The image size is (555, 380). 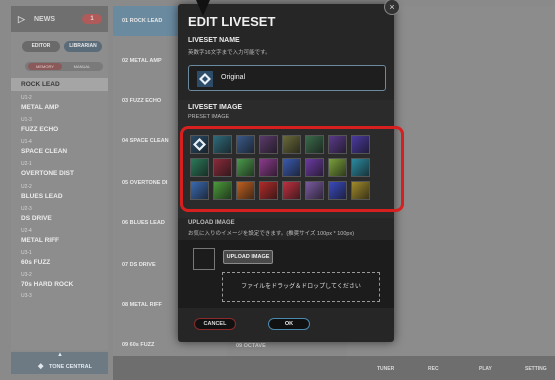 I want to click on sidebar-item-label: BLUES LEAD, so click(x=42, y=196).